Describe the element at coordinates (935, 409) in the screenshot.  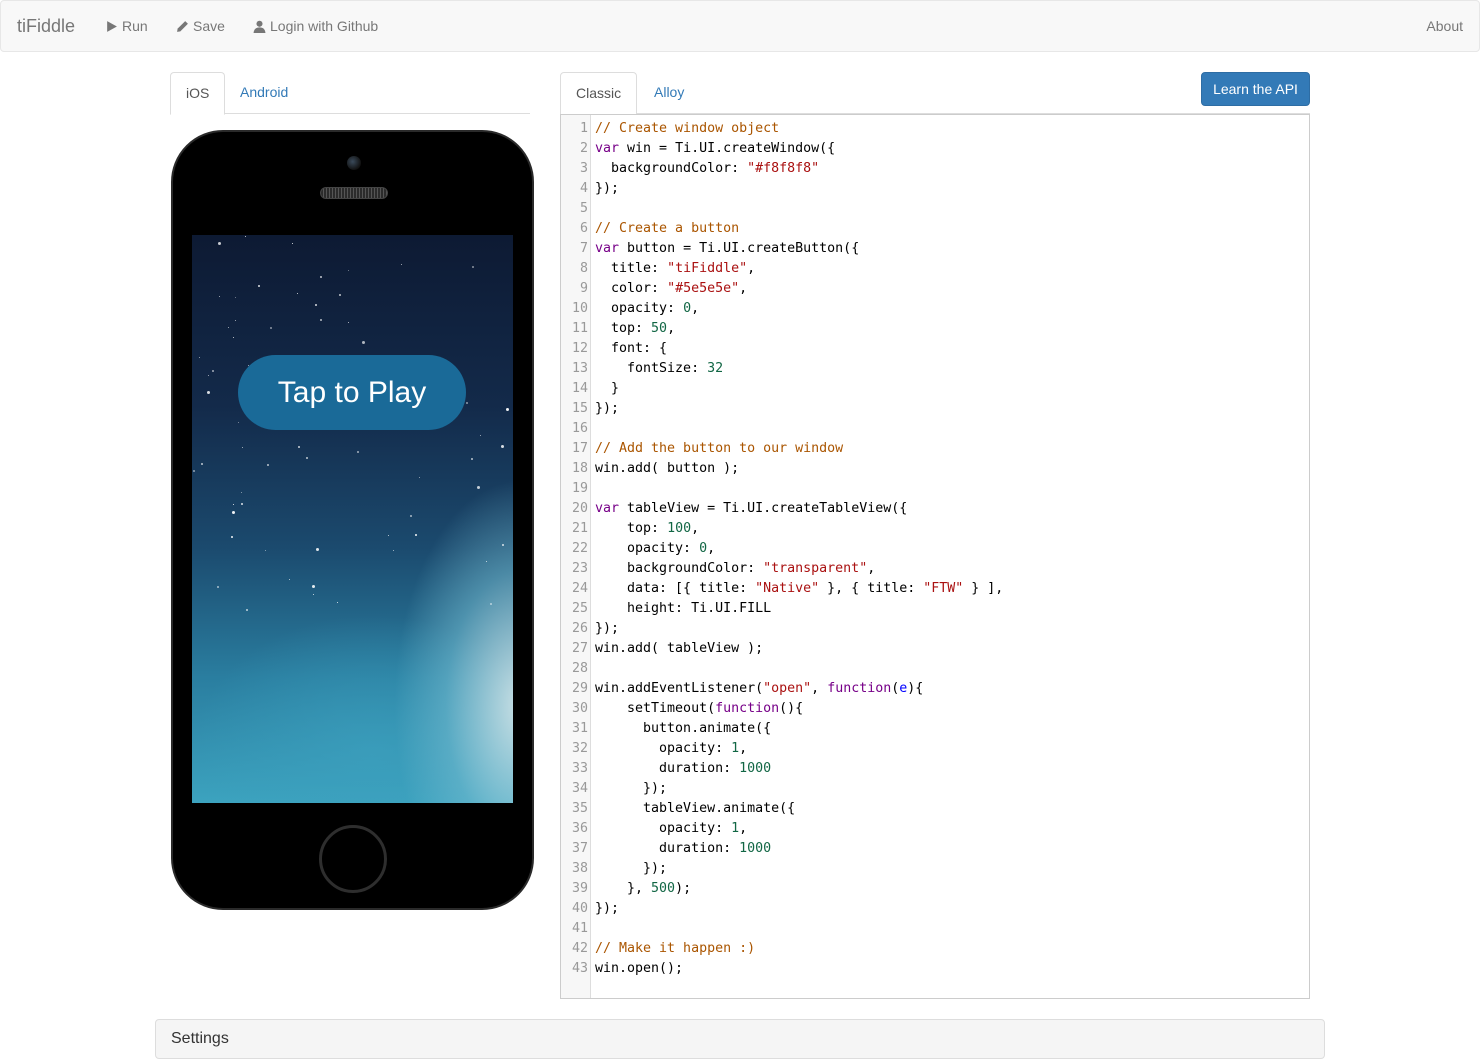
I see `code-line: 15});` at that location.